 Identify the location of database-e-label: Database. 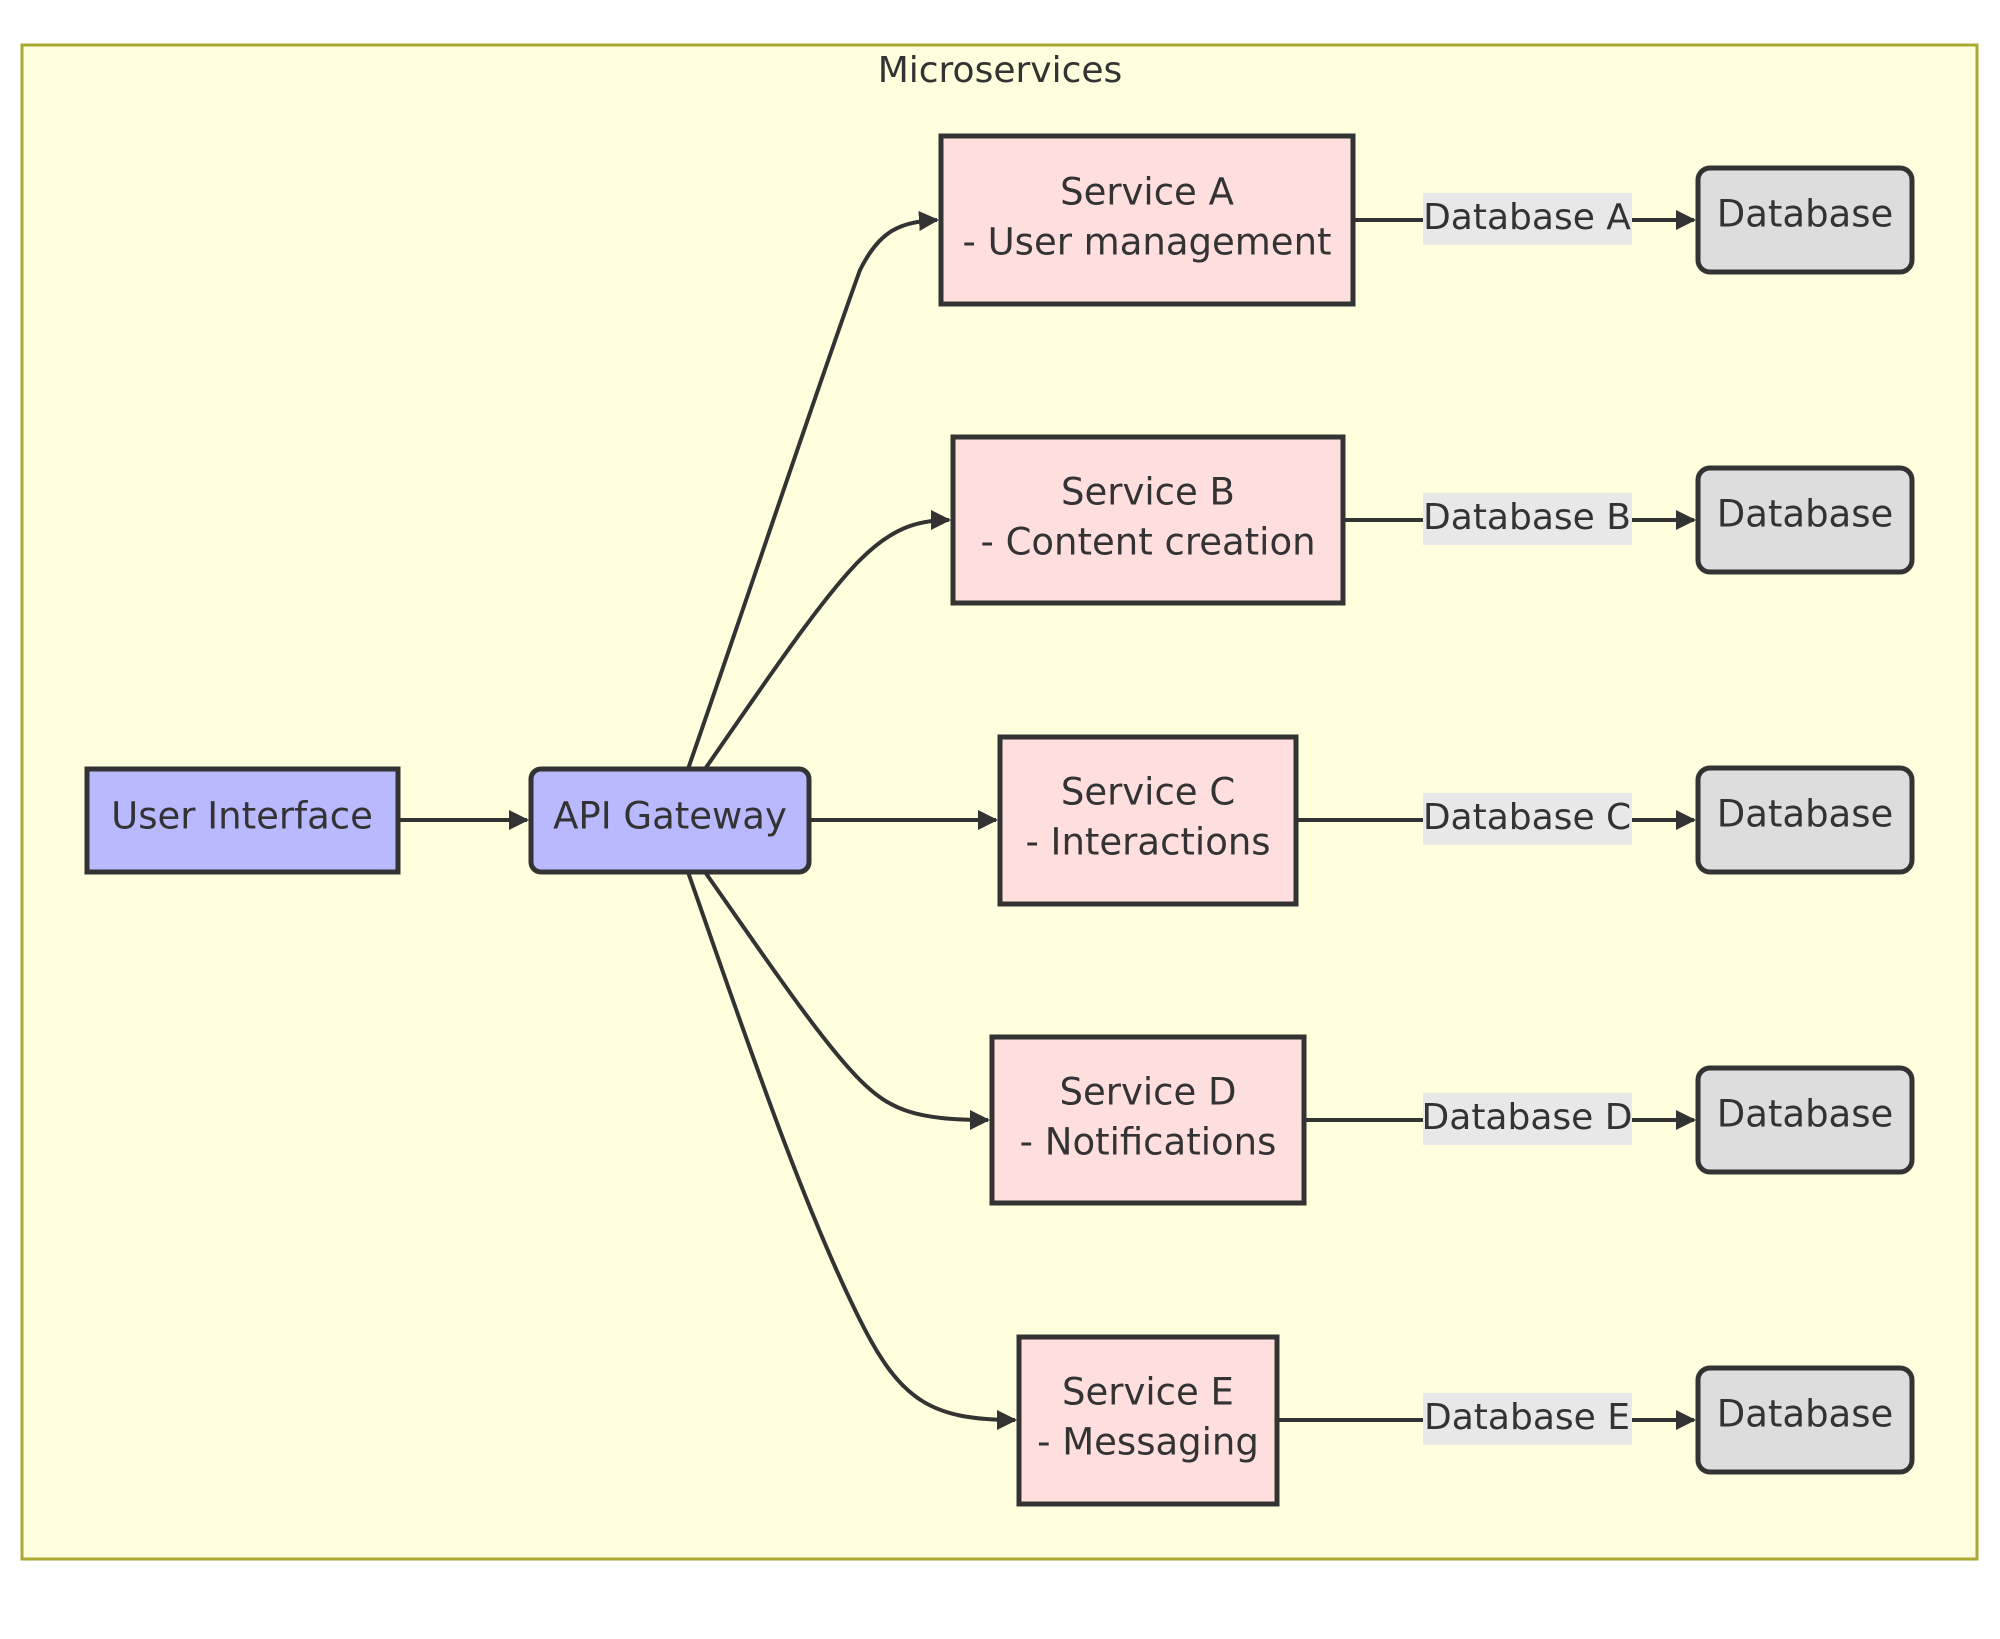
(1805, 1414).